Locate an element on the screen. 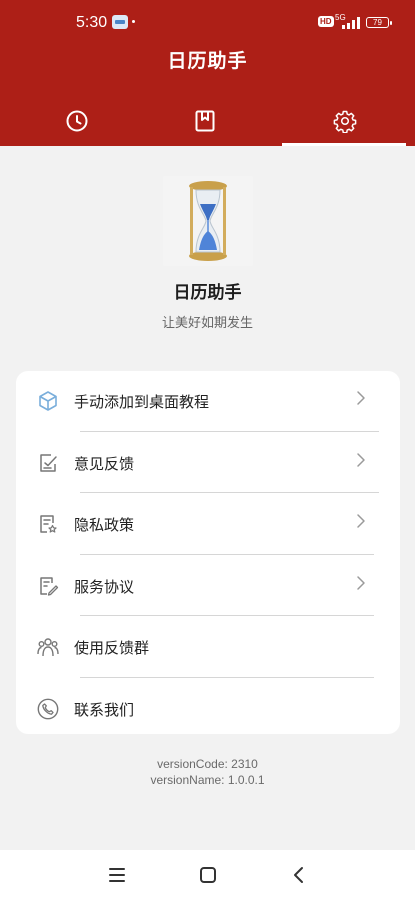  cube-icon is located at coordinates (48, 401).